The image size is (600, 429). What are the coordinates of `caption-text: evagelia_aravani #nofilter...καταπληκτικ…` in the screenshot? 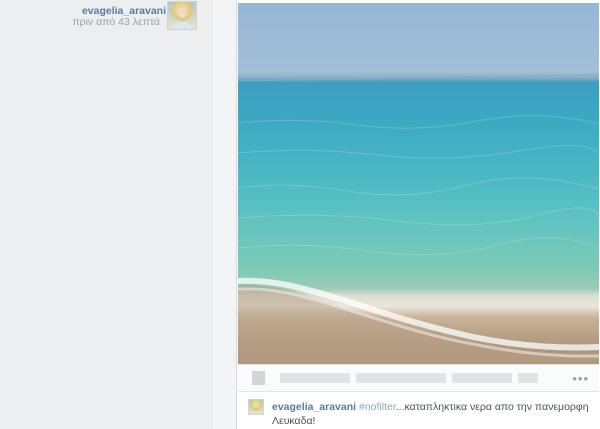 It's located at (432, 414).